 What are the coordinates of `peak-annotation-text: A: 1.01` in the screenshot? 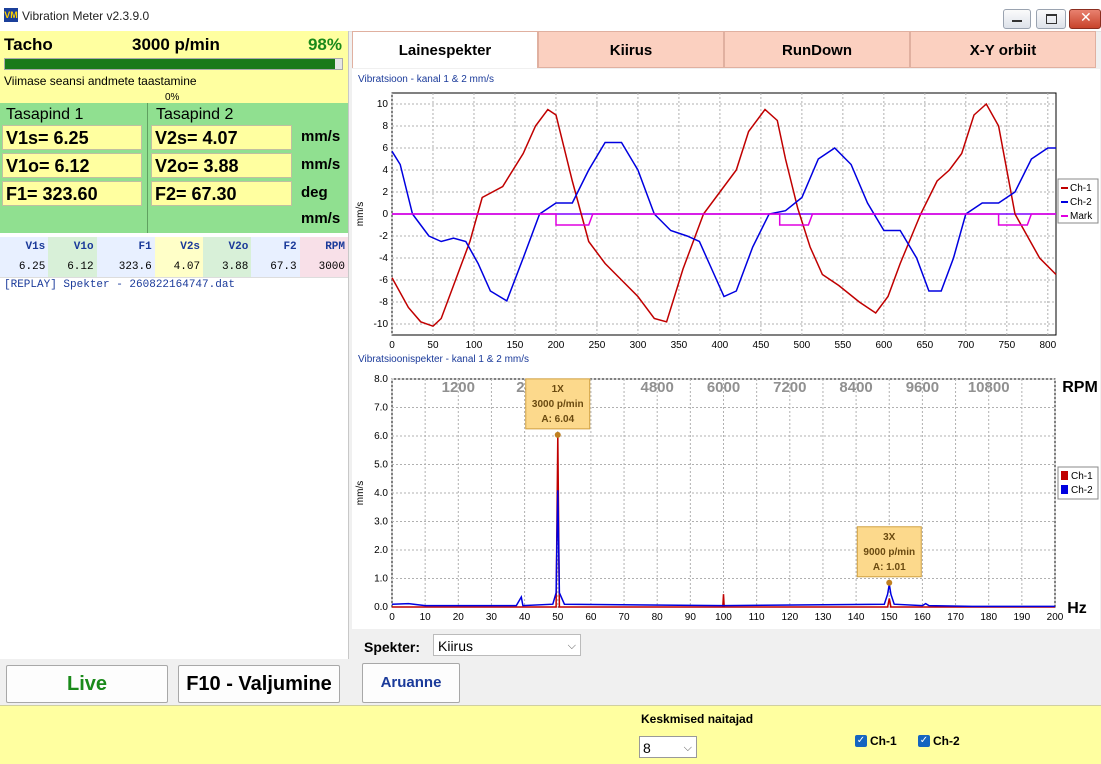 It's located at (889, 567).